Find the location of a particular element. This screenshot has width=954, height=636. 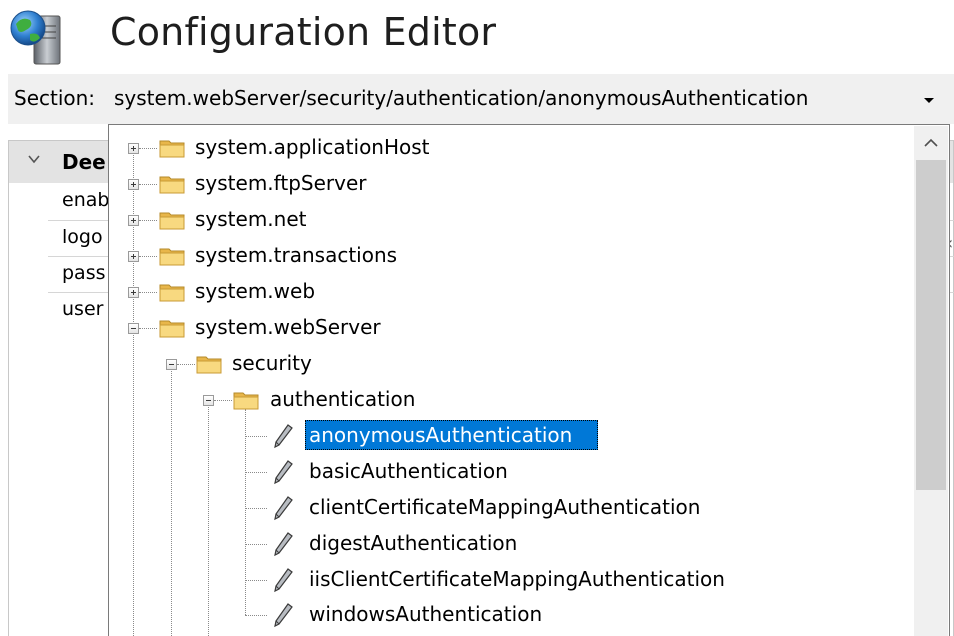

property-name: pass is located at coordinates (84, 273).